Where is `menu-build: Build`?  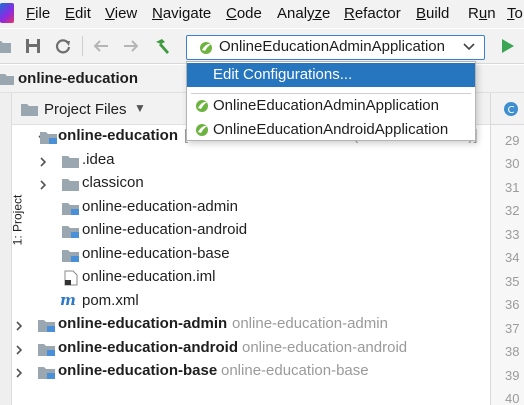 menu-build: Build is located at coordinates (432, 13).